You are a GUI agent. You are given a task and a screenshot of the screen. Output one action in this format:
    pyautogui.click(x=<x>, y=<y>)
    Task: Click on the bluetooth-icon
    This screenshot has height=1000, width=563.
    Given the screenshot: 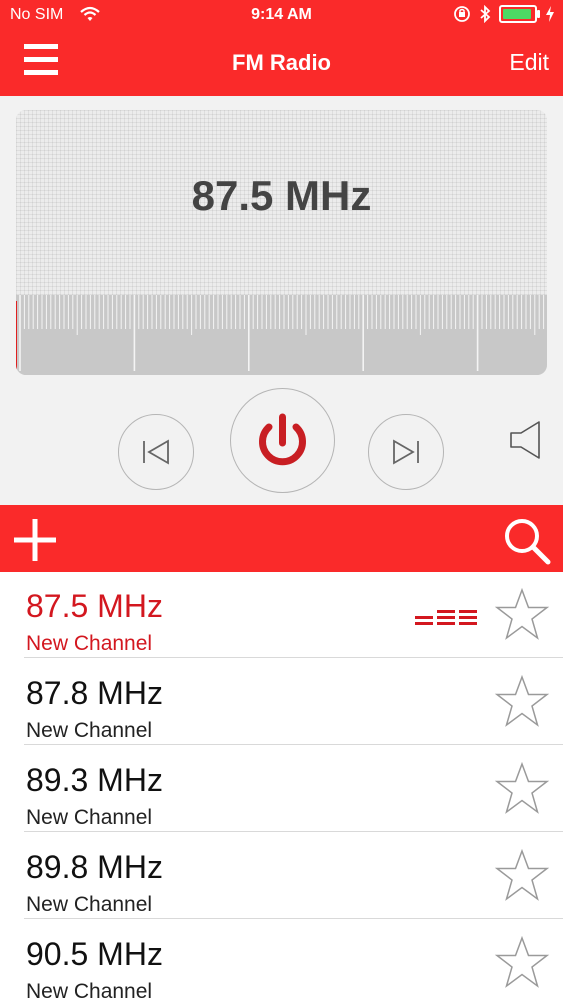 What is the action you would take?
    pyautogui.click(x=485, y=14)
    